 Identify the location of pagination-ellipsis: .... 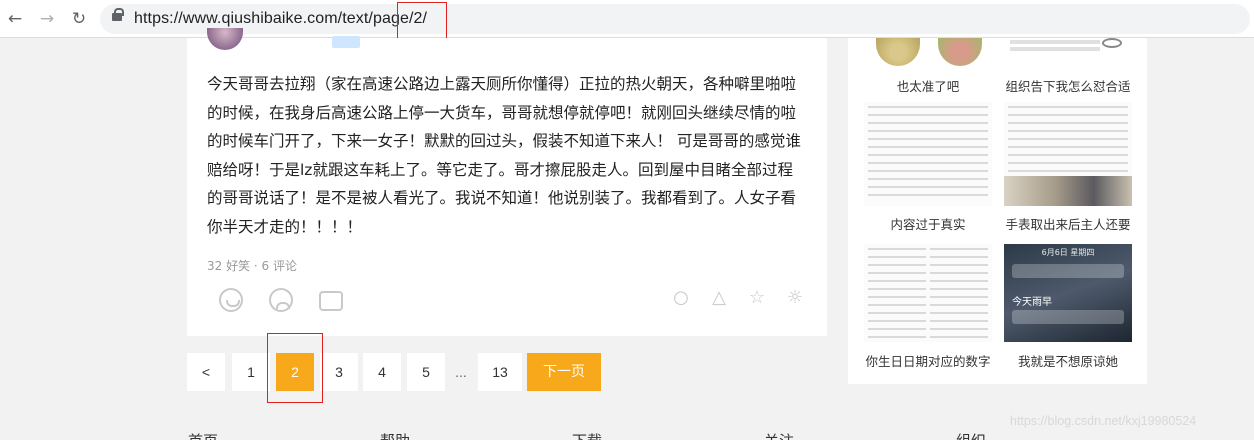
(461, 372).